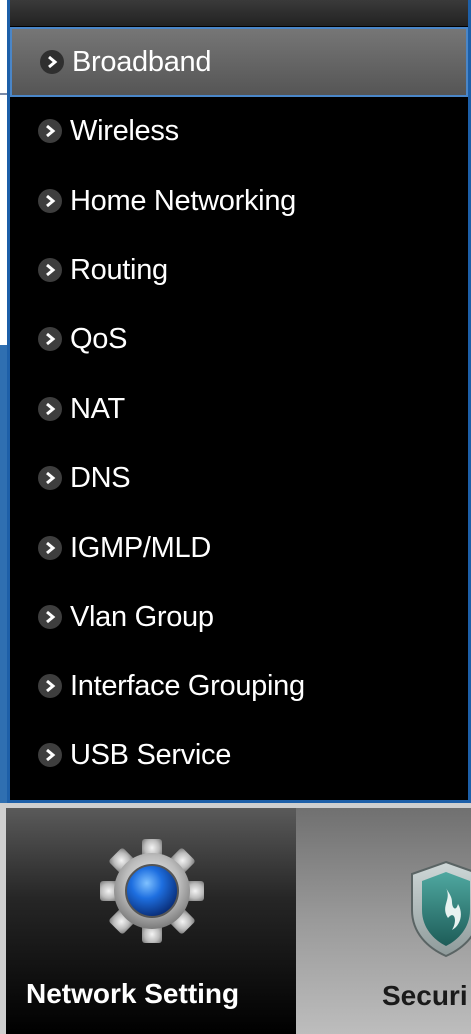 This screenshot has height=1034, width=471. Describe the element at coordinates (124, 130) in the screenshot. I see `menu-item-label: Wireless` at that location.